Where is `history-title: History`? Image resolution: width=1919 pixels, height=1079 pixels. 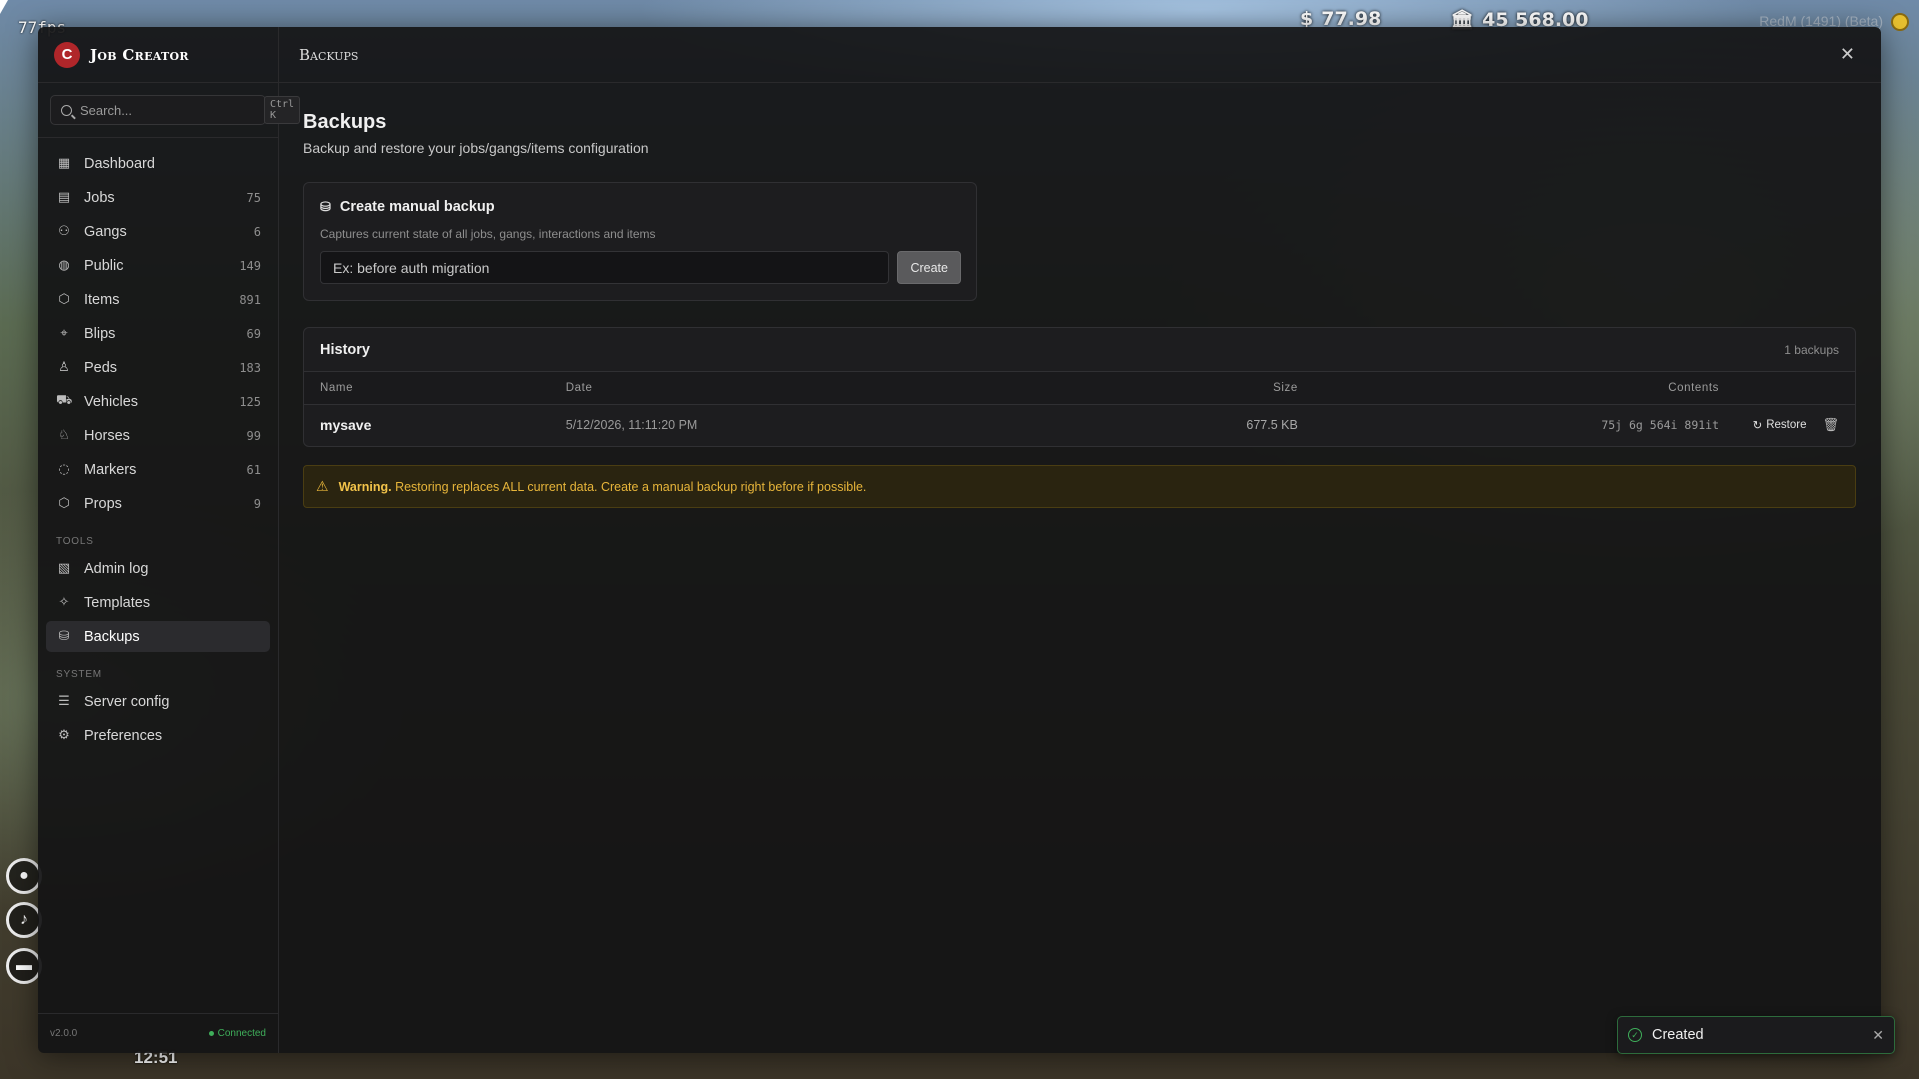
history-title: History is located at coordinates (345, 349).